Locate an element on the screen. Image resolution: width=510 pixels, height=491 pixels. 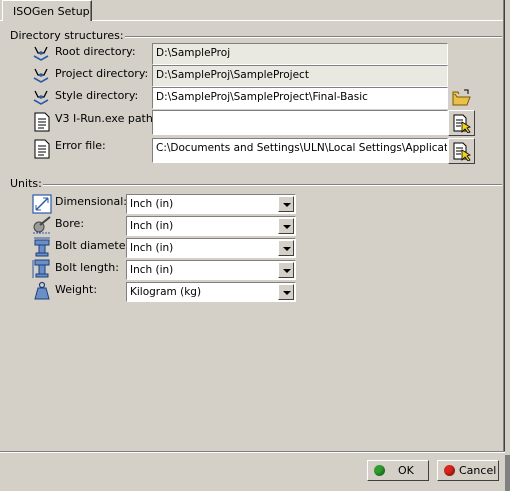
weight-select: Kilogram (kg) is located at coordinates (211, 292).